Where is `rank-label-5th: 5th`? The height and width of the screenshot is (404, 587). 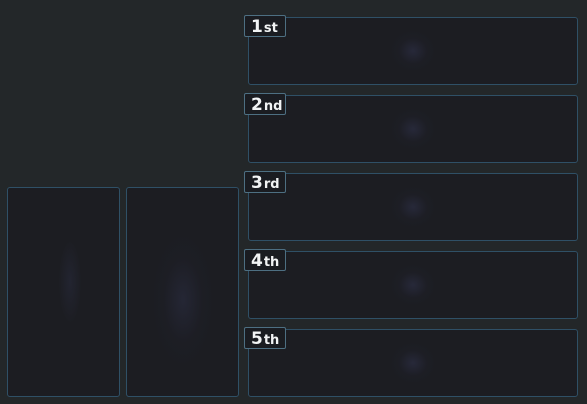 rank-label-5th: 5th is located at coordinates (265, 338).